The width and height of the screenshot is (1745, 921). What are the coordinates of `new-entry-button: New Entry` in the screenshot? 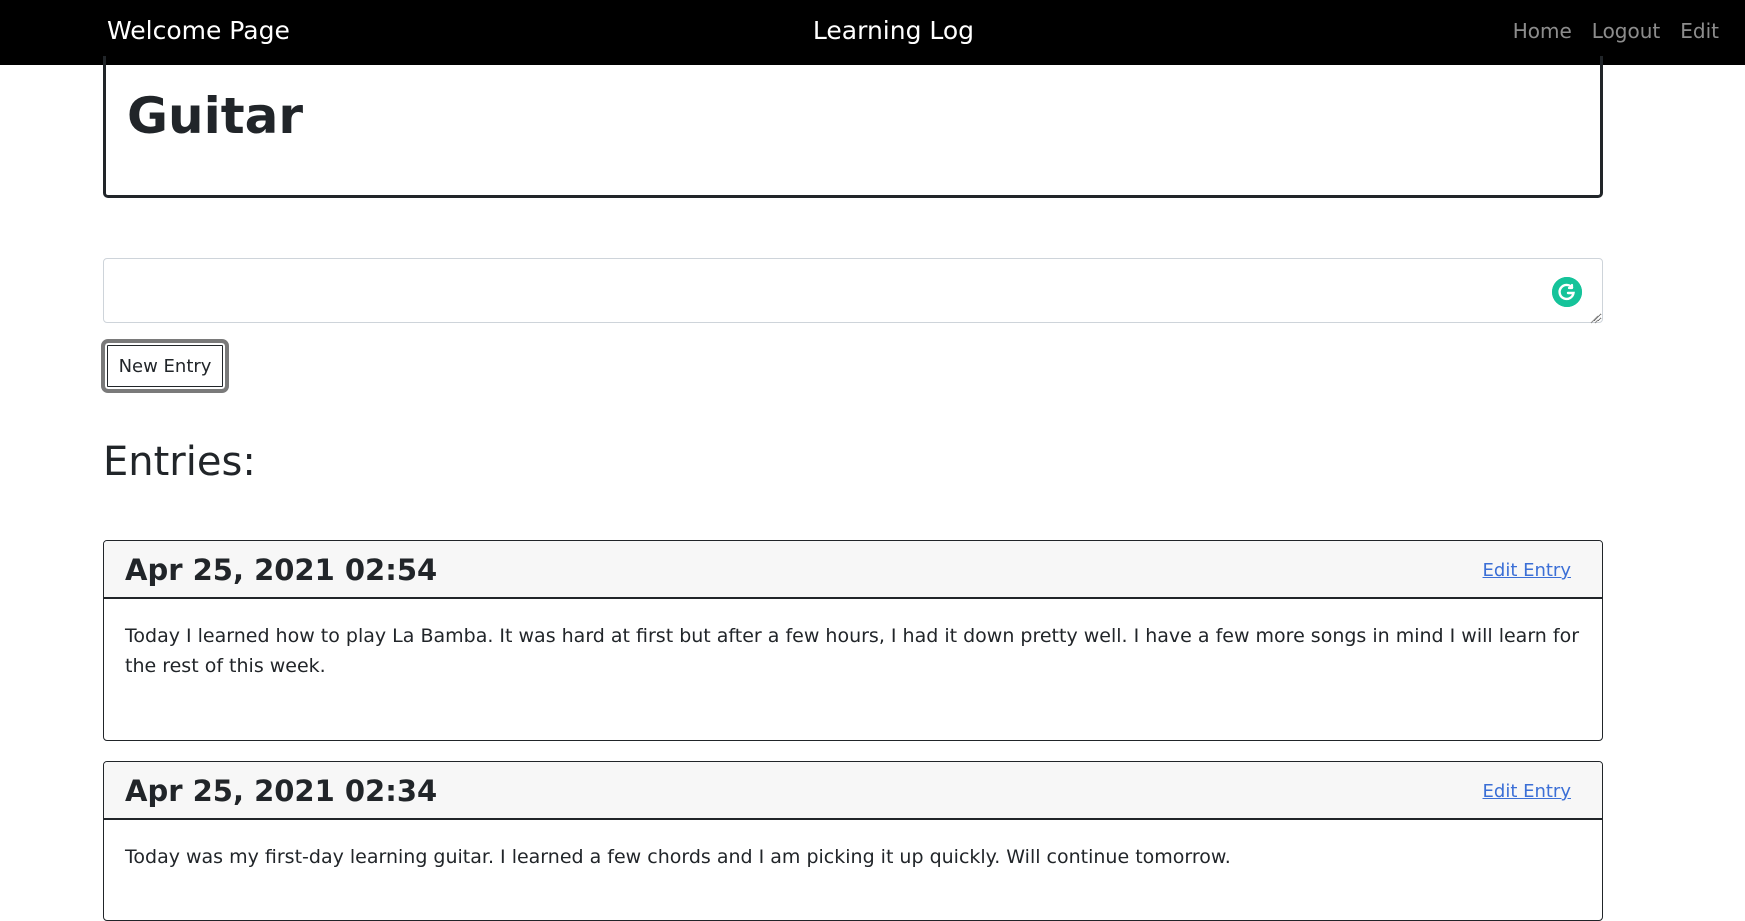 It's located at (165, 366).